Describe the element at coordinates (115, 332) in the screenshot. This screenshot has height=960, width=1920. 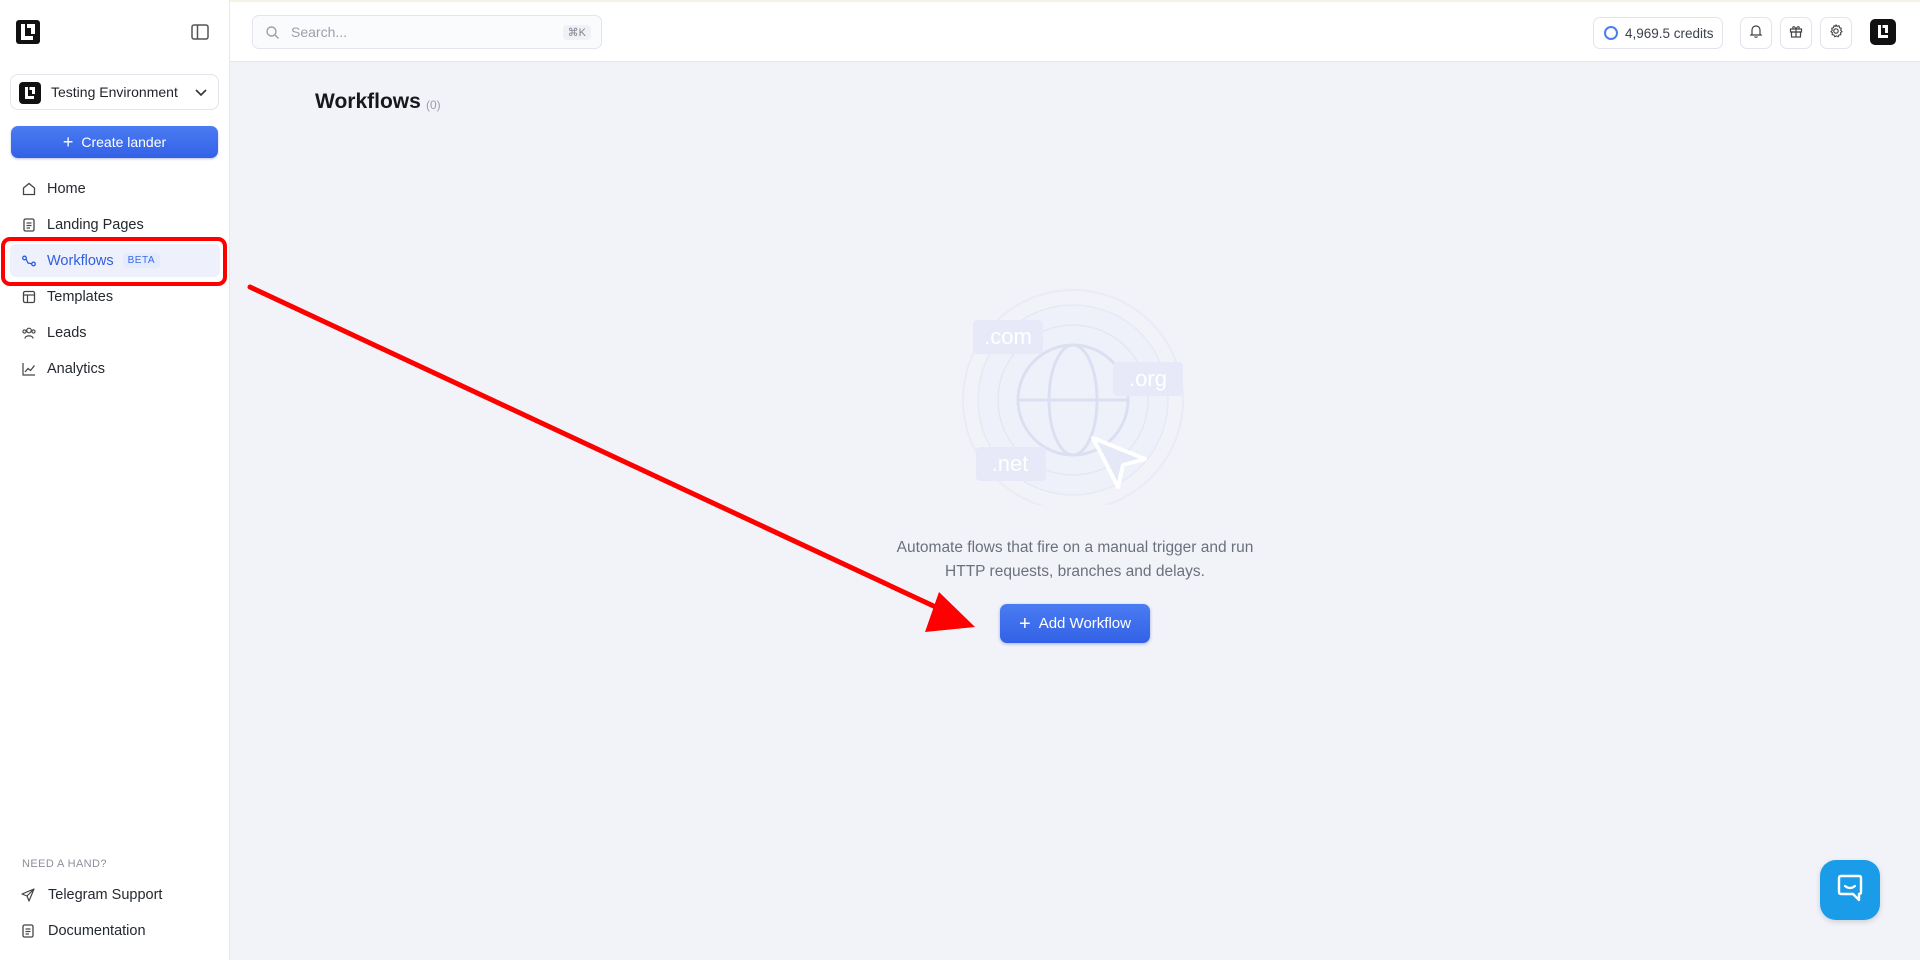
I see `sidebar-item-leads: Leads` at that location.